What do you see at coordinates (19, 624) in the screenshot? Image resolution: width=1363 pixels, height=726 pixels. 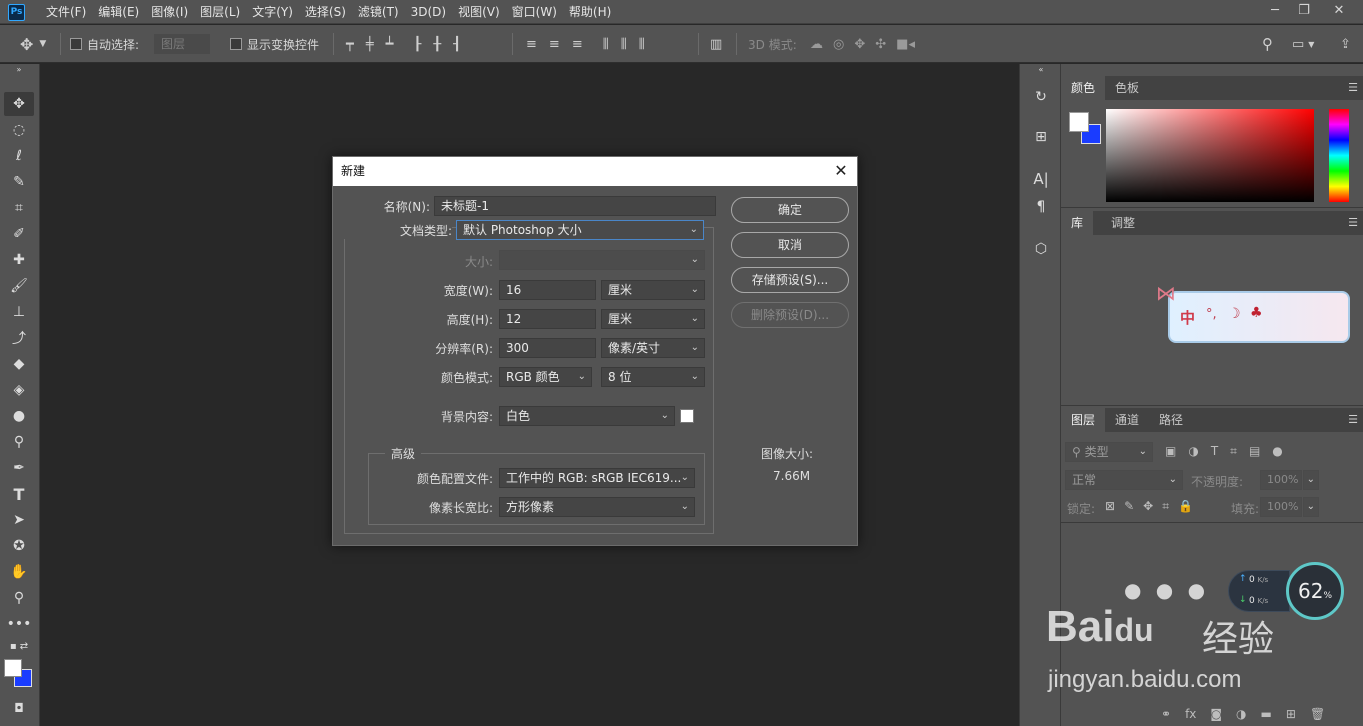 I see `more-tools-icon: •••` at bounding box center [19, 624].